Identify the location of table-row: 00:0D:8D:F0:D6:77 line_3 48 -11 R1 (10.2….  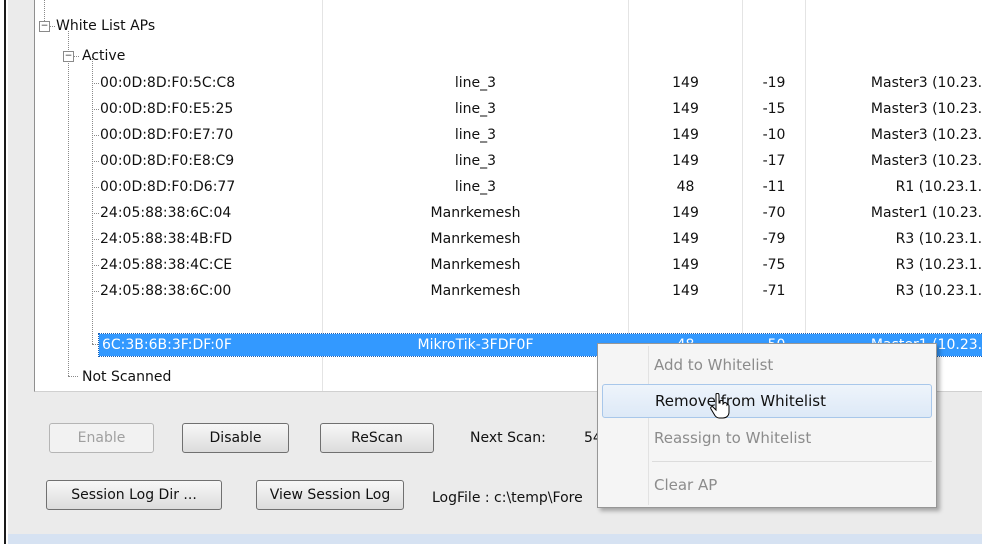
(508, 187).